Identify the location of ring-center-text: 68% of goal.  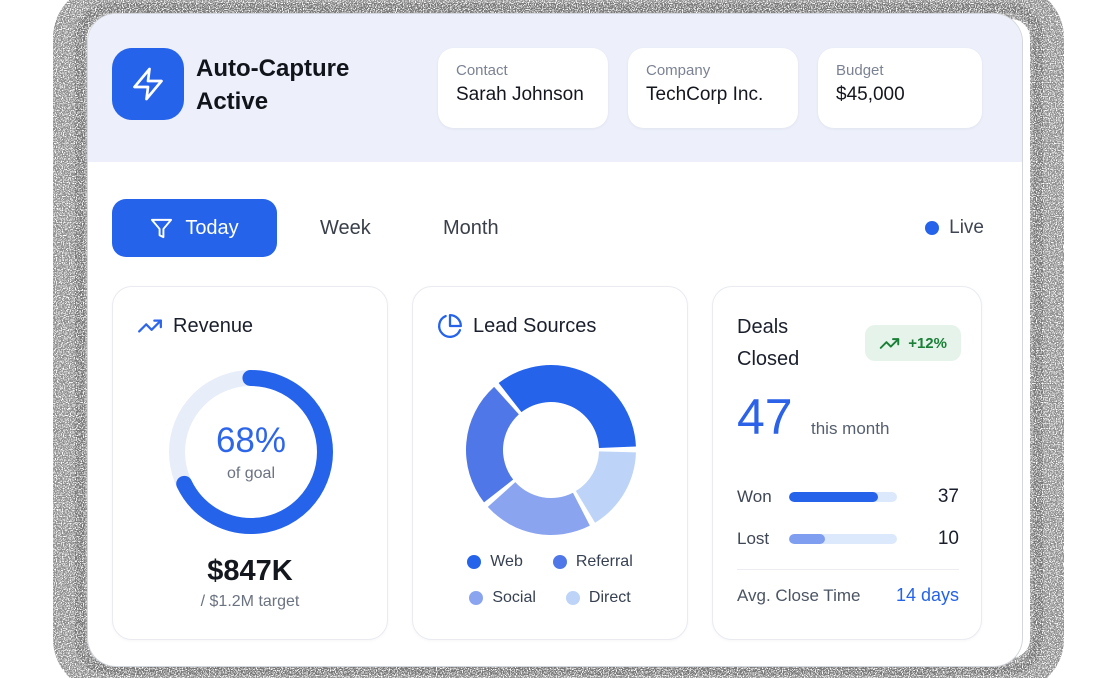
(251, 452).